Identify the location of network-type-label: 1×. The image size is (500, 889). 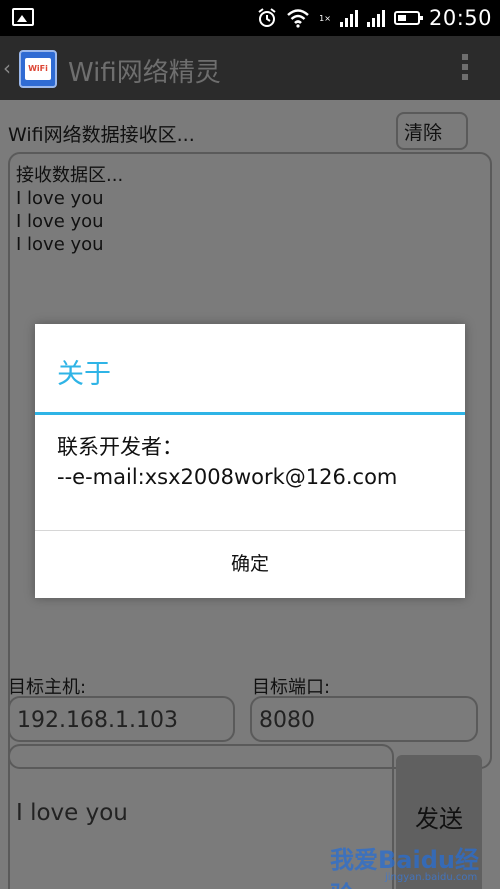
(325, 18).